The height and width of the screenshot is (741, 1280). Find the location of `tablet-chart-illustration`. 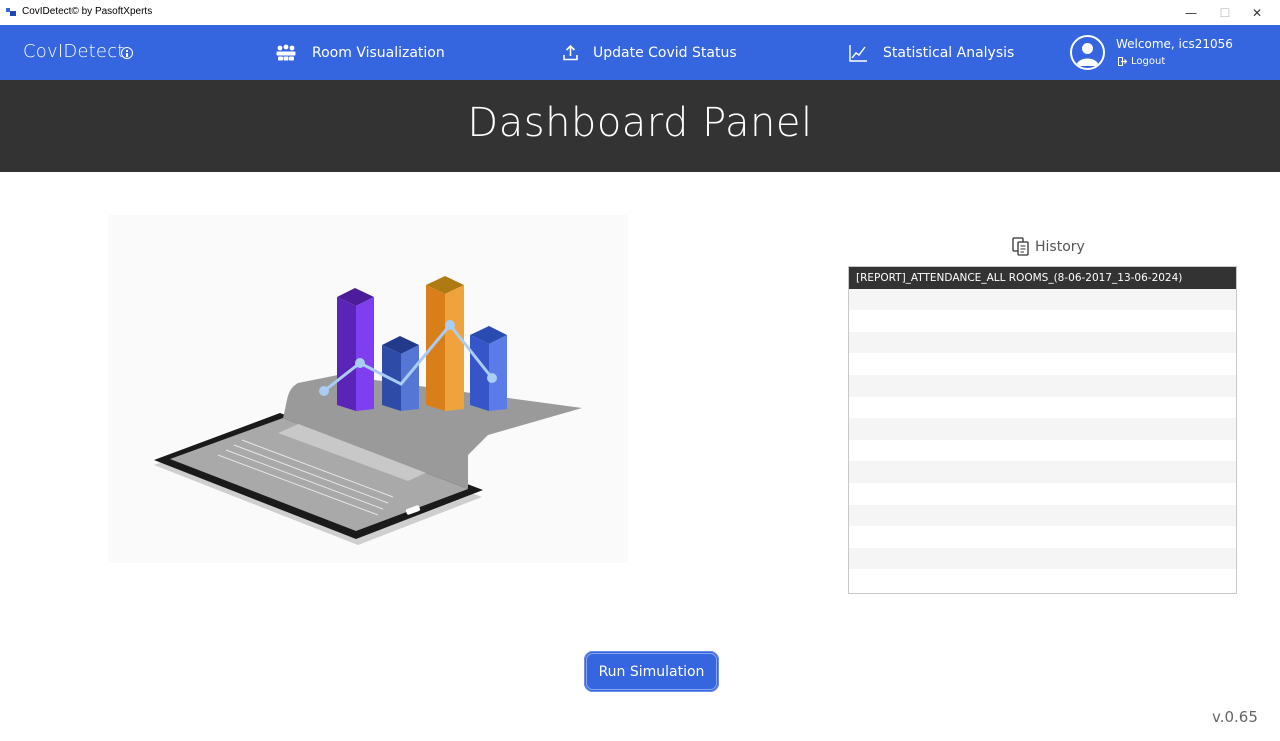

tablet-chart-illustration is located at coordinates (368, 410).